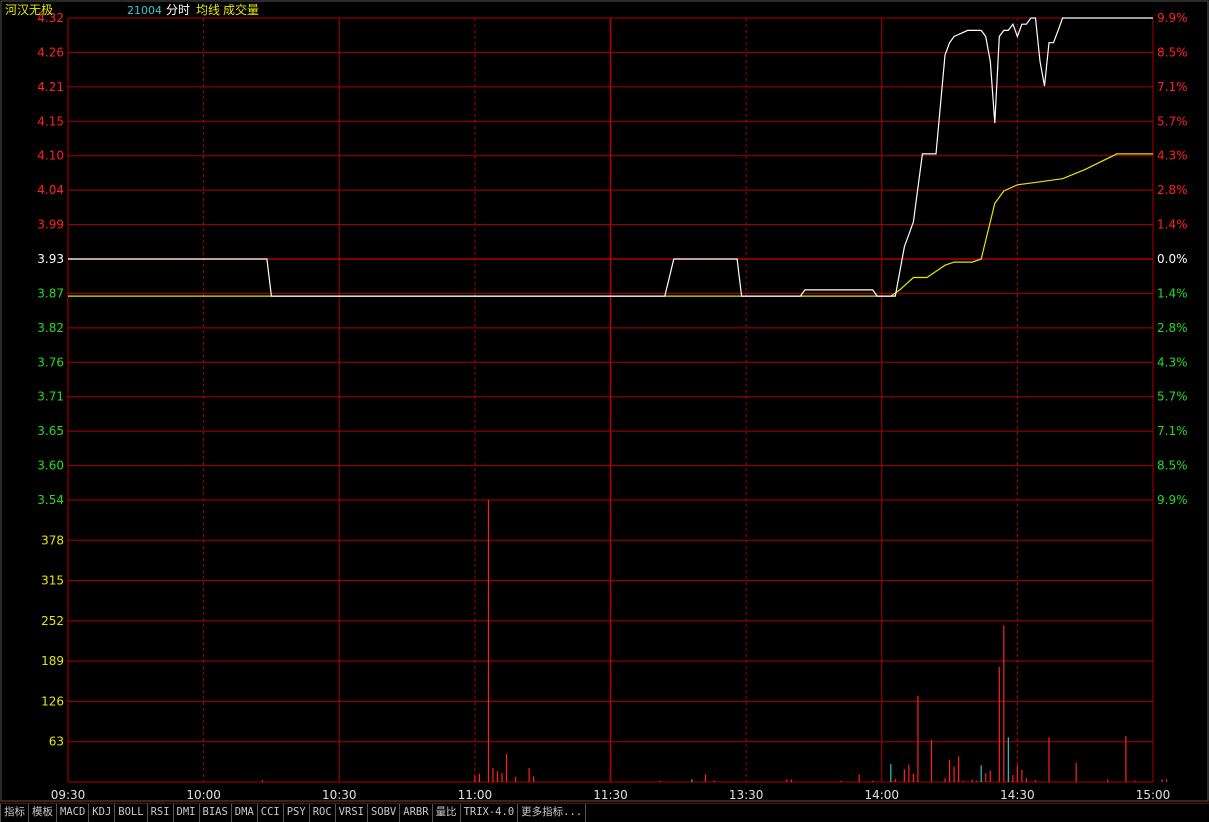 The height and width of the screenshot is (822, 1209). I want to click on tab-1: 模板, so click(43, 813).